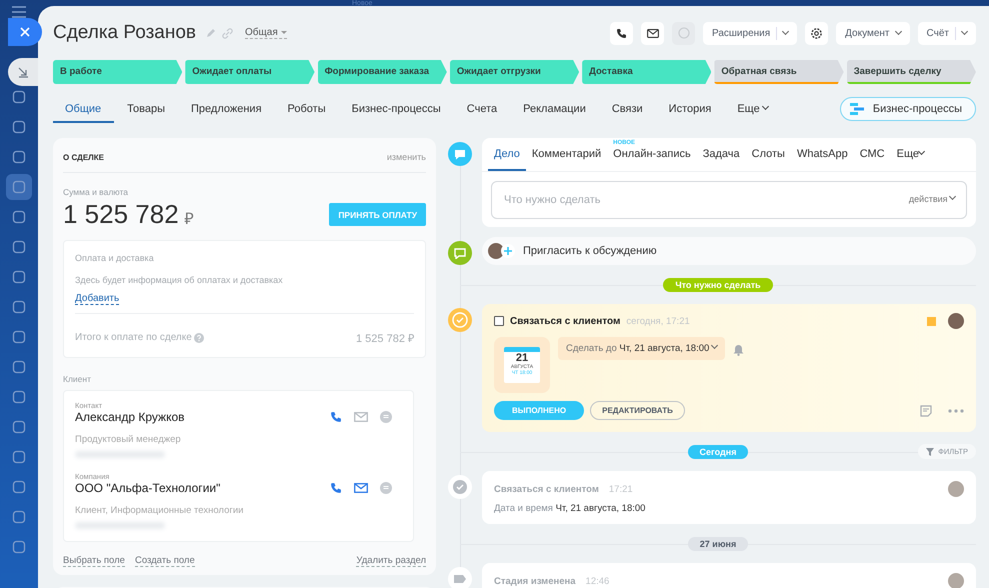 This screenshot has height=588, width=989. I want to click on comment-icon, so click(460, 253).